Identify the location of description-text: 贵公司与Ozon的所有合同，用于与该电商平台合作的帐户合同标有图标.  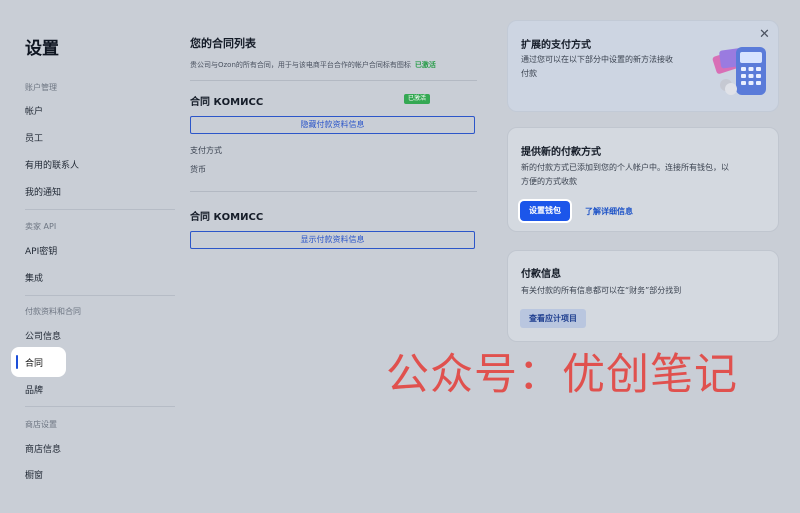
(300, 65).